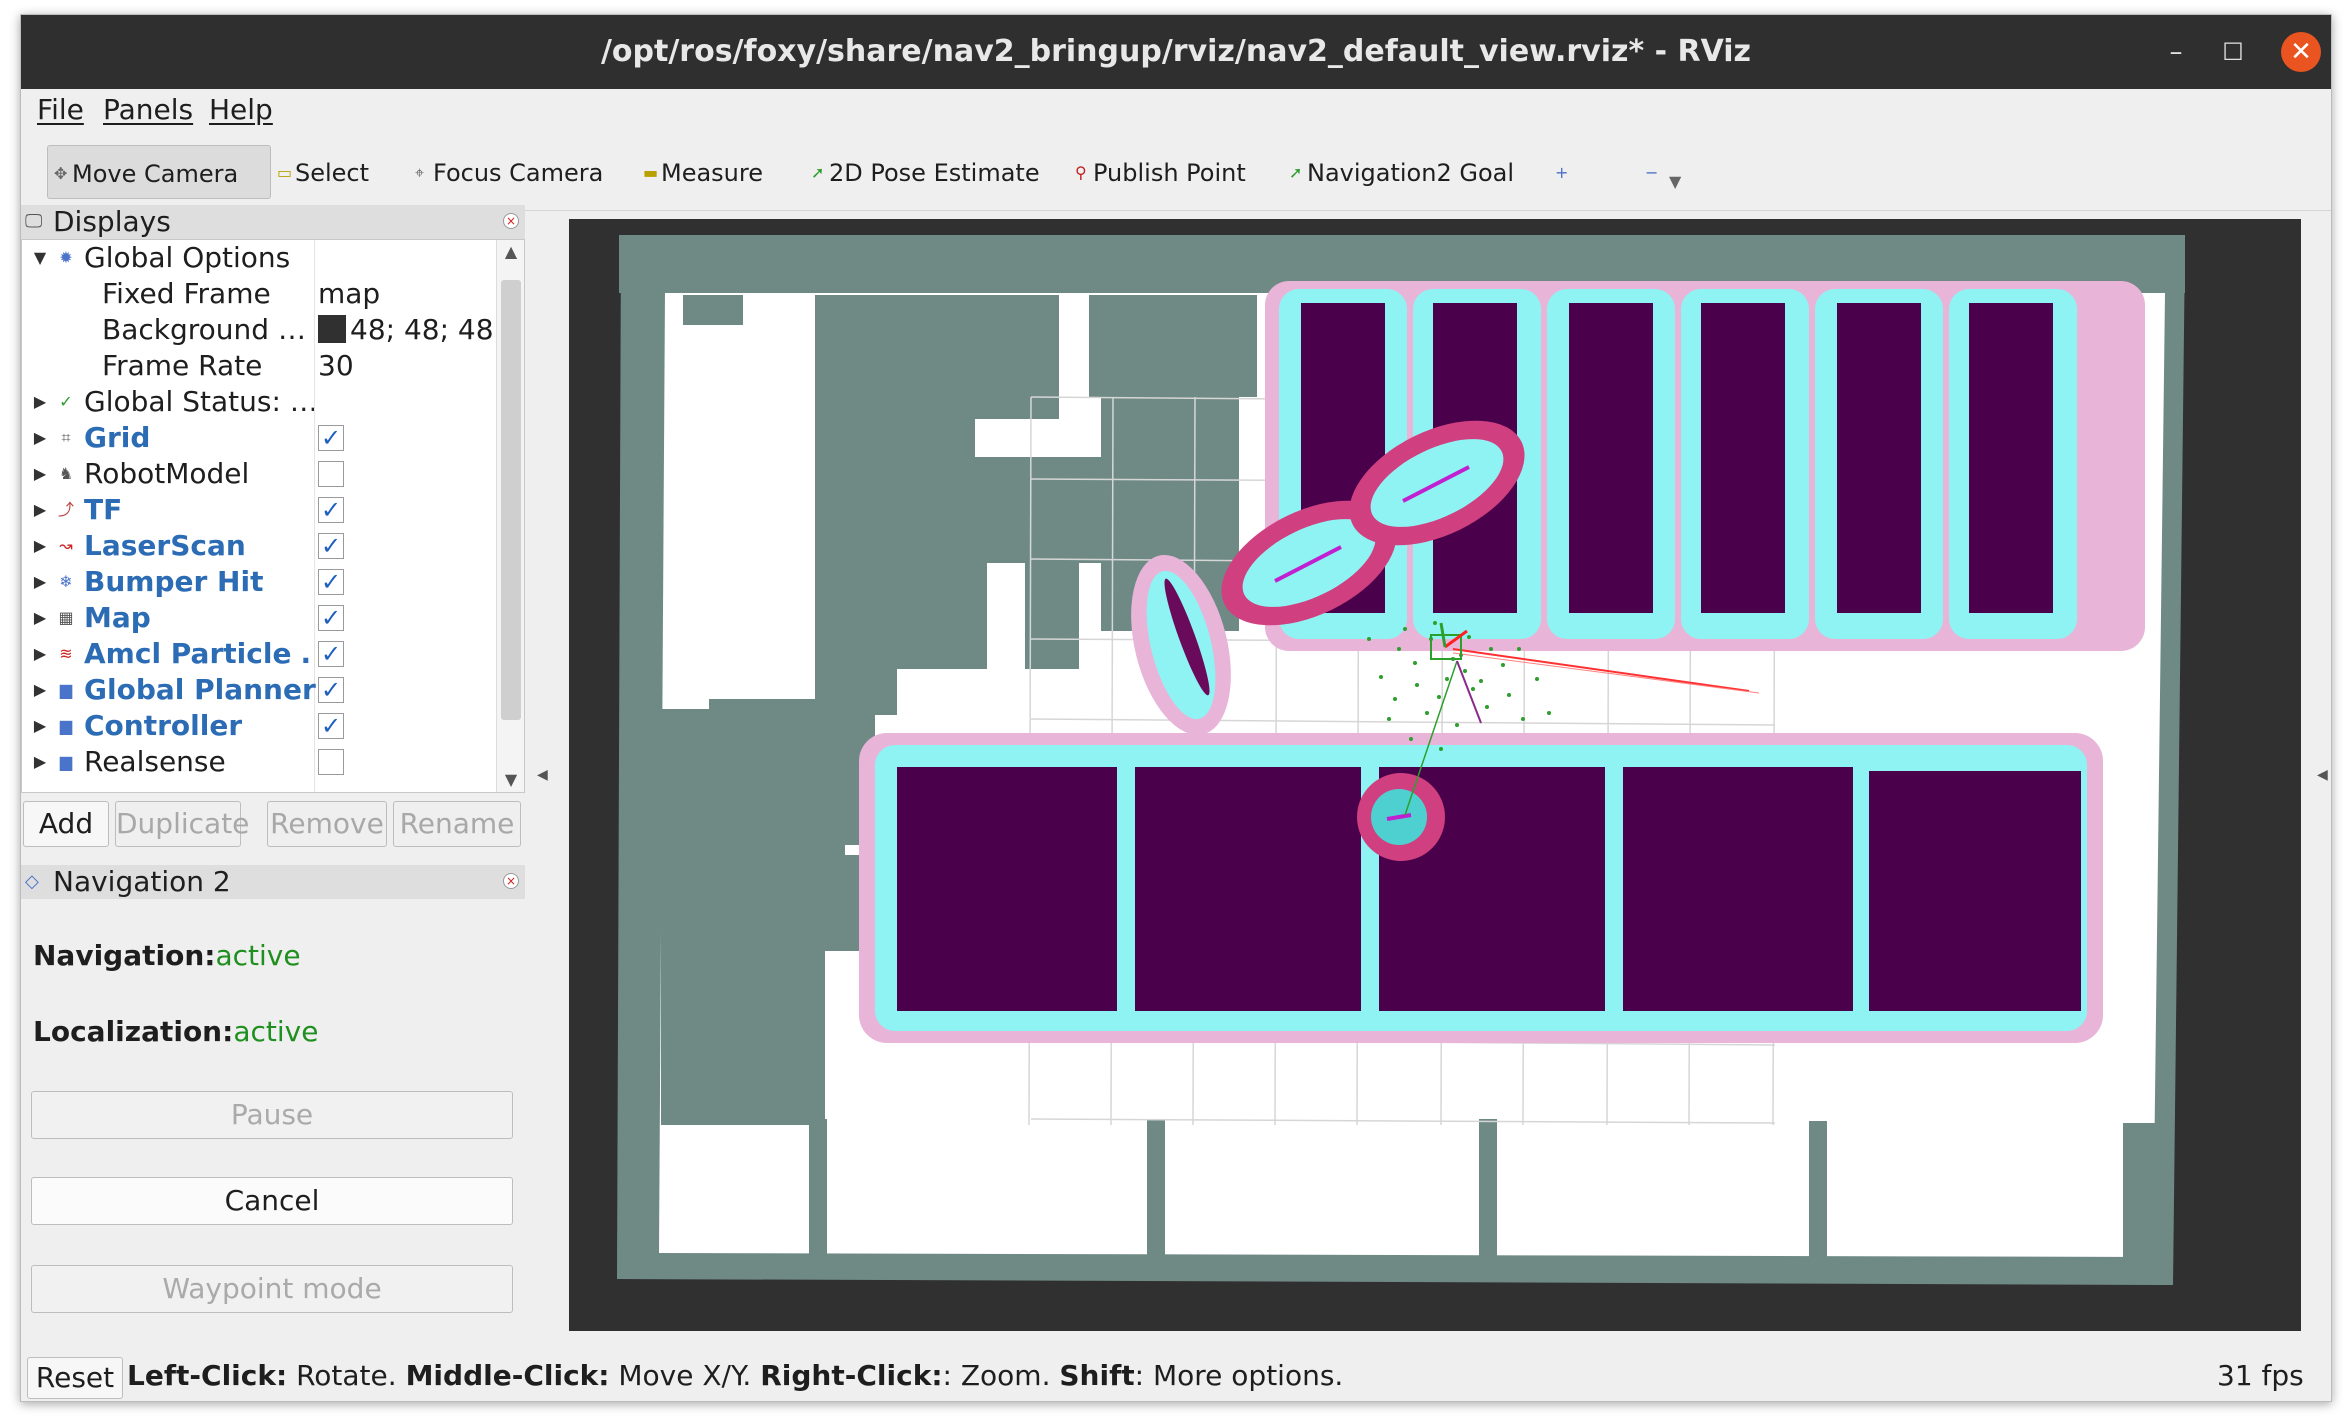 This screenshot has height=1416, width=2351. I want to click on tree-row-frame-rate: Frame Rate 30, so click(262, 366).